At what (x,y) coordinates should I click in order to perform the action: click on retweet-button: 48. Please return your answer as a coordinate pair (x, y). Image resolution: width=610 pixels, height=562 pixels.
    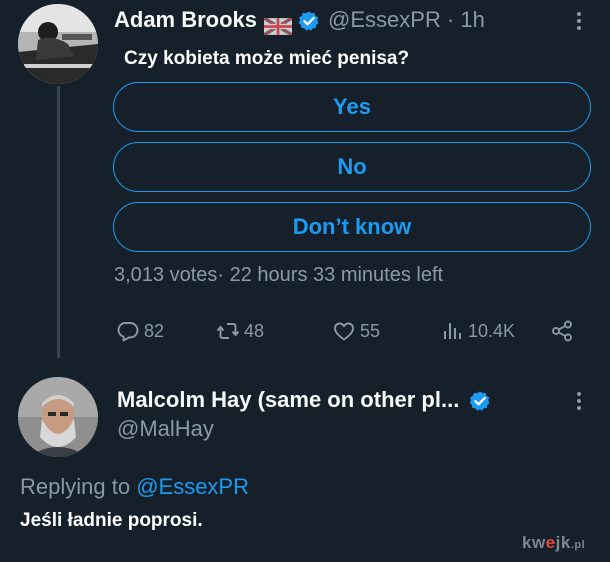
    Looking at the image, I should click on (240, 331).